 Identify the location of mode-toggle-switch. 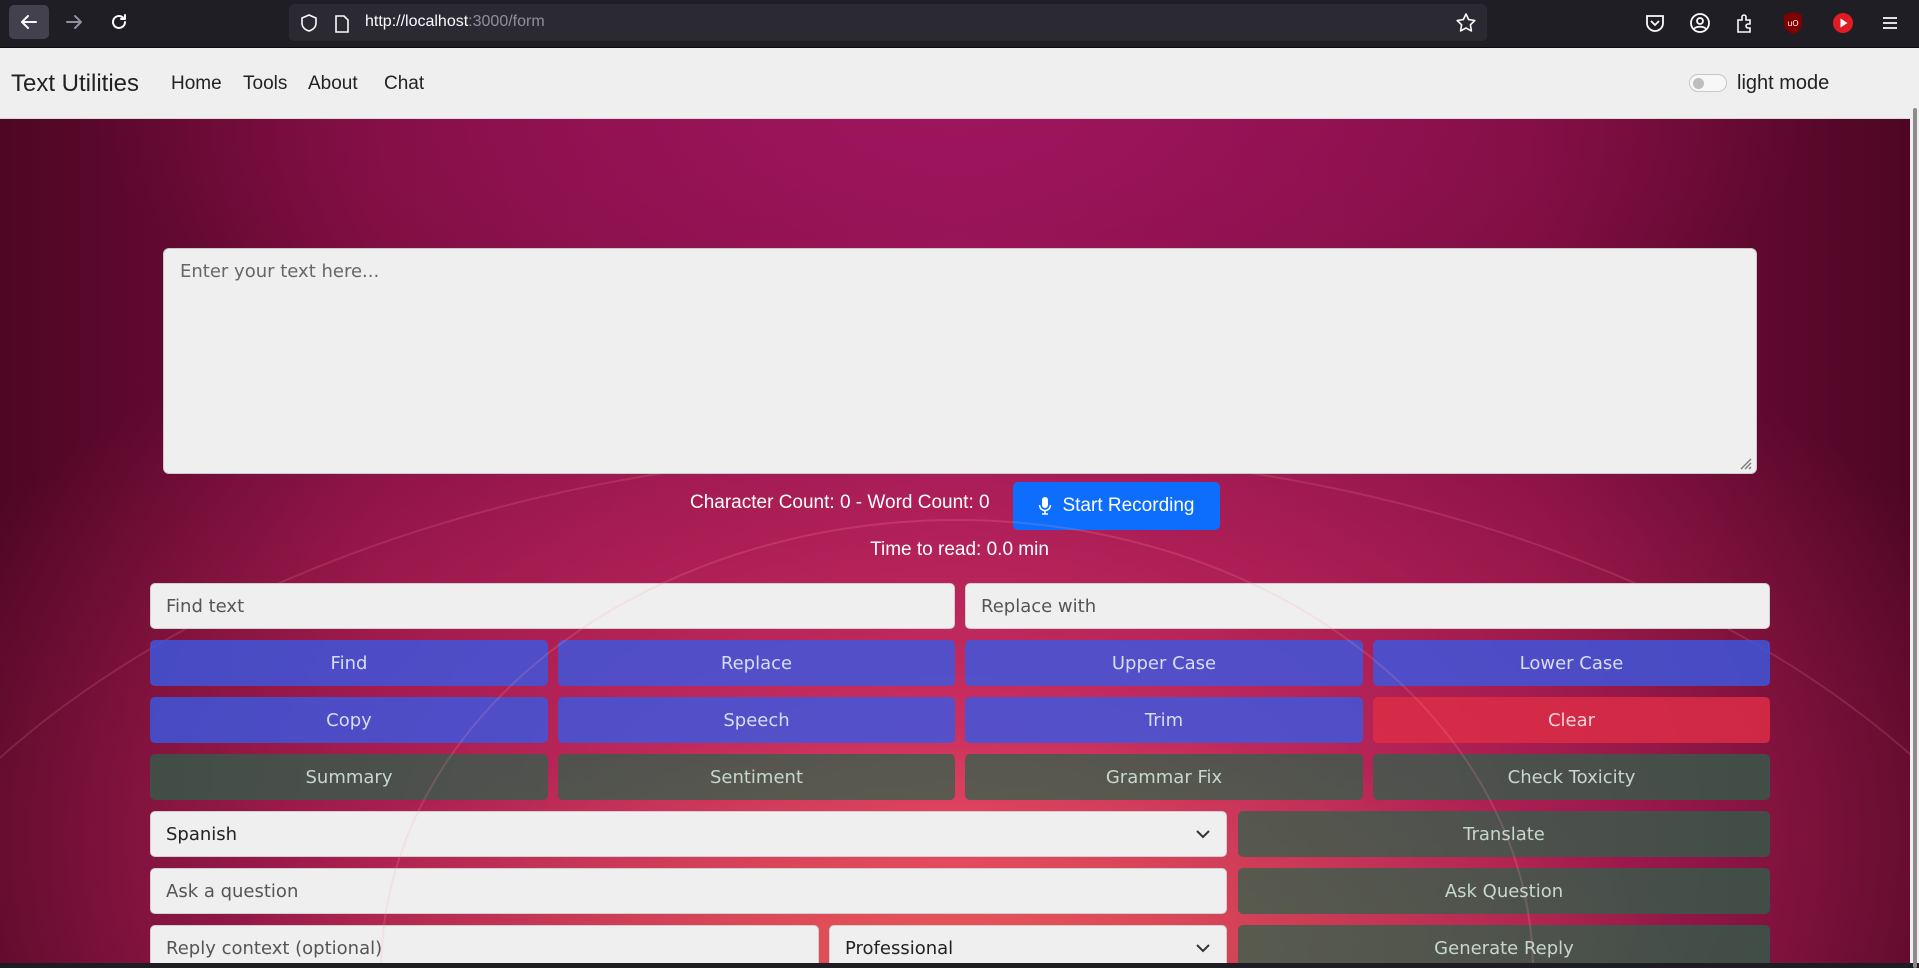
(1708, 83).